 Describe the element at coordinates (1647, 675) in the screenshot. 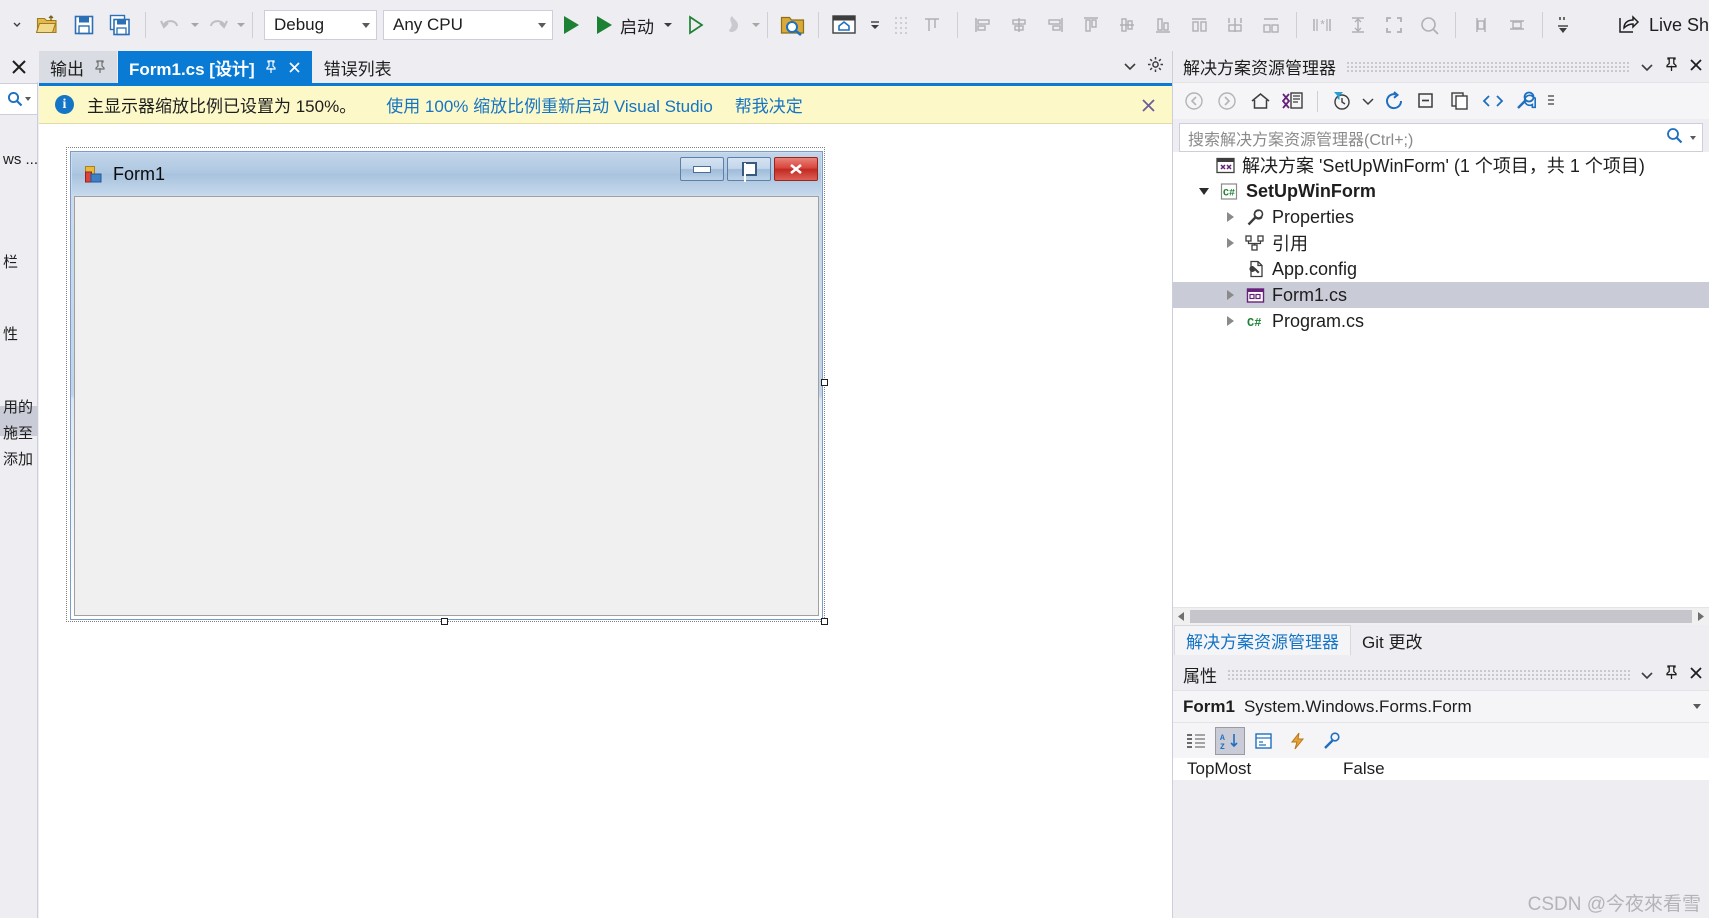

I see `panel-menu-icon` at that location.